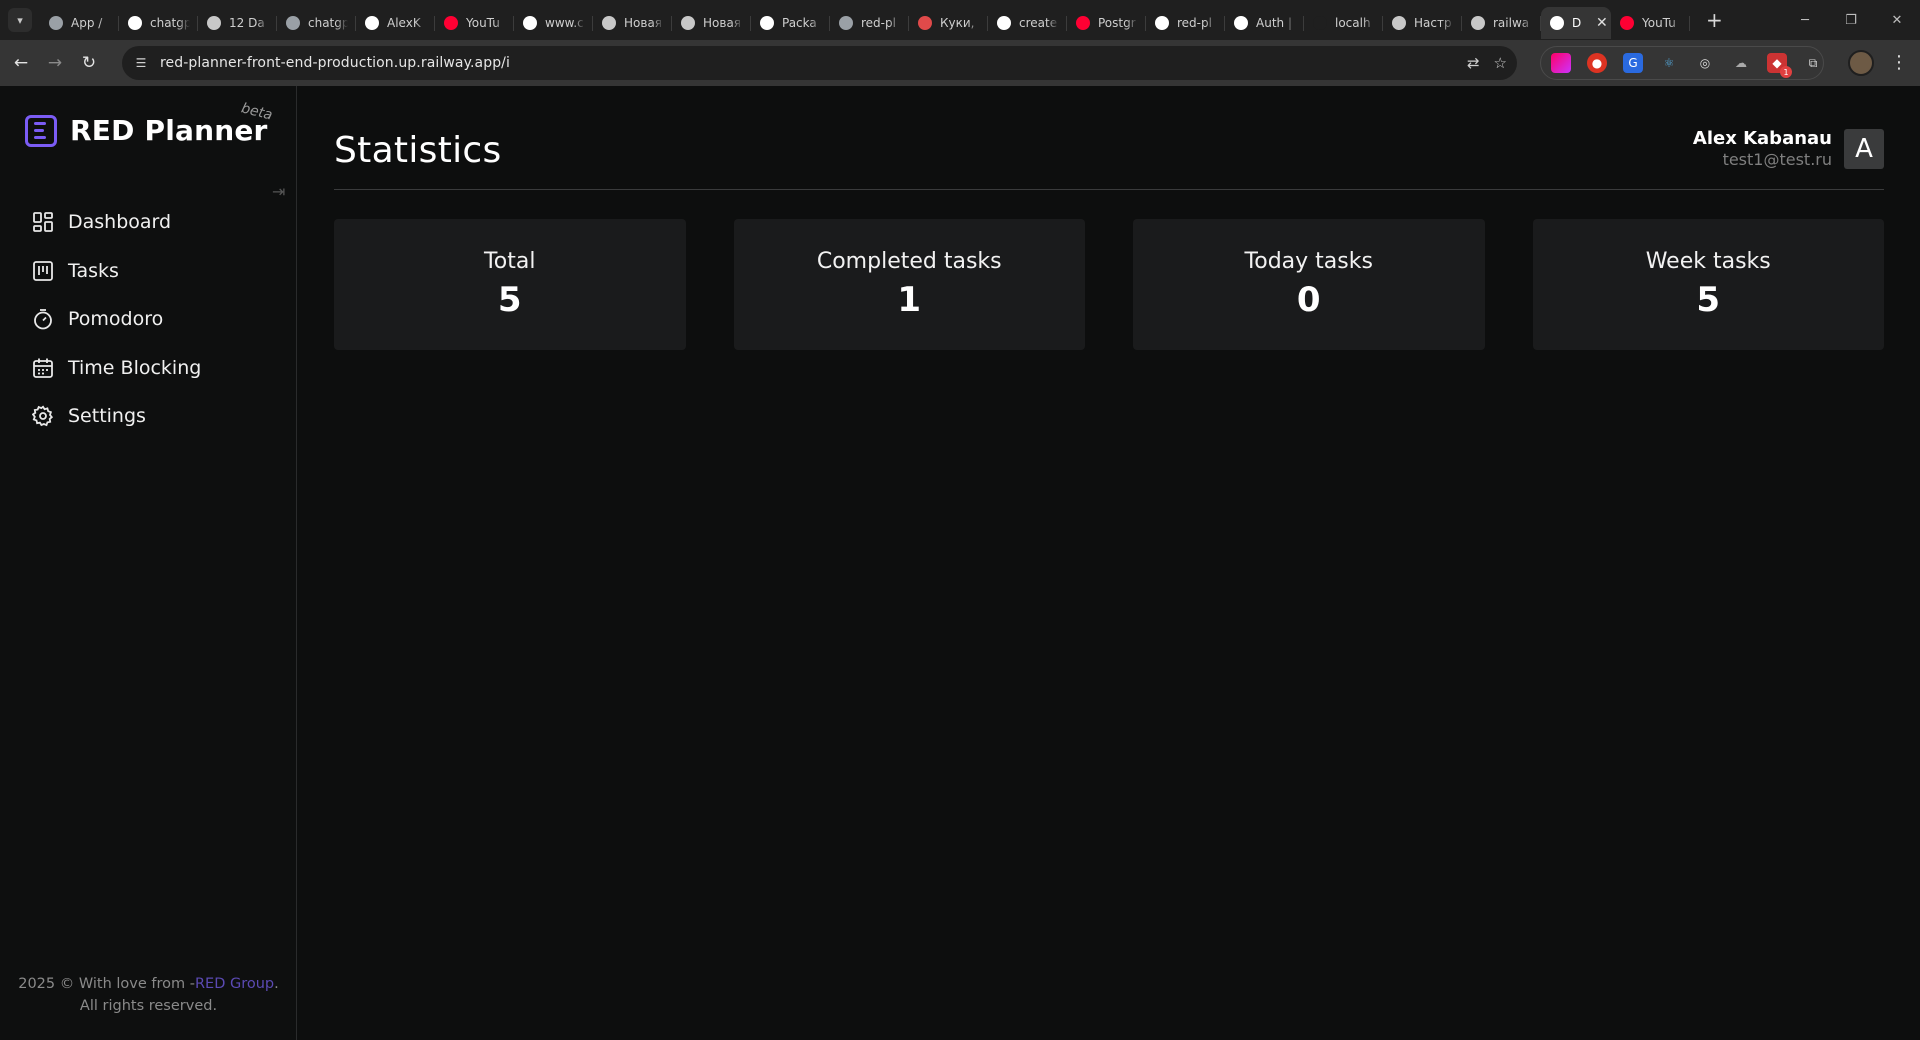 This screenshot has width=1920, height=1040. Describe the element at coordinates (909, 284) in the screenshot. I see `stat-card-completed: Completed tasks 1` at that location.